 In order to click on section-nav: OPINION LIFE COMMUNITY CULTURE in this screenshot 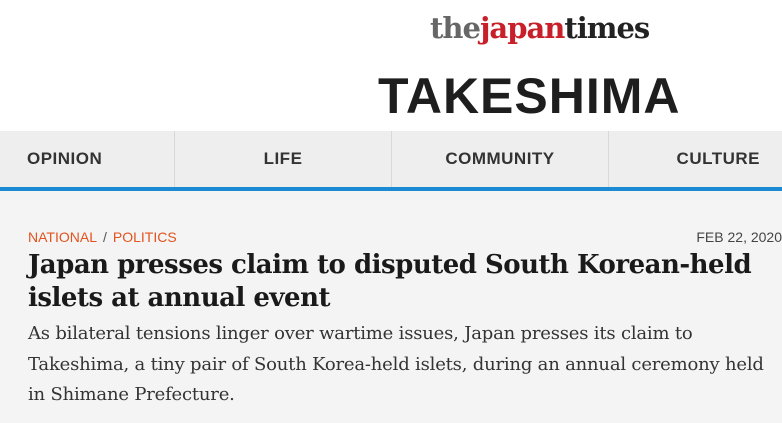, I will do `click(391, 161)`.